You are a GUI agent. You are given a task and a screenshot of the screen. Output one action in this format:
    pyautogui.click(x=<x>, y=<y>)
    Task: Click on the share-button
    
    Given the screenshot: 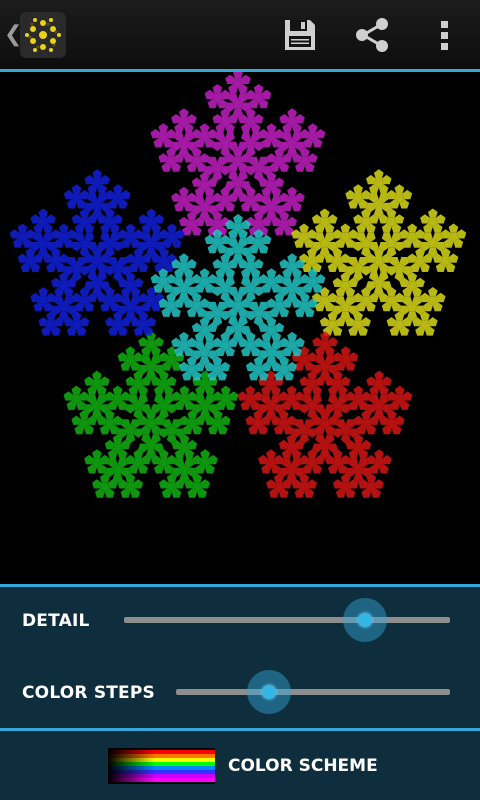 What is the action you would take?
    pyautogui.click(x=372, y=35)
    